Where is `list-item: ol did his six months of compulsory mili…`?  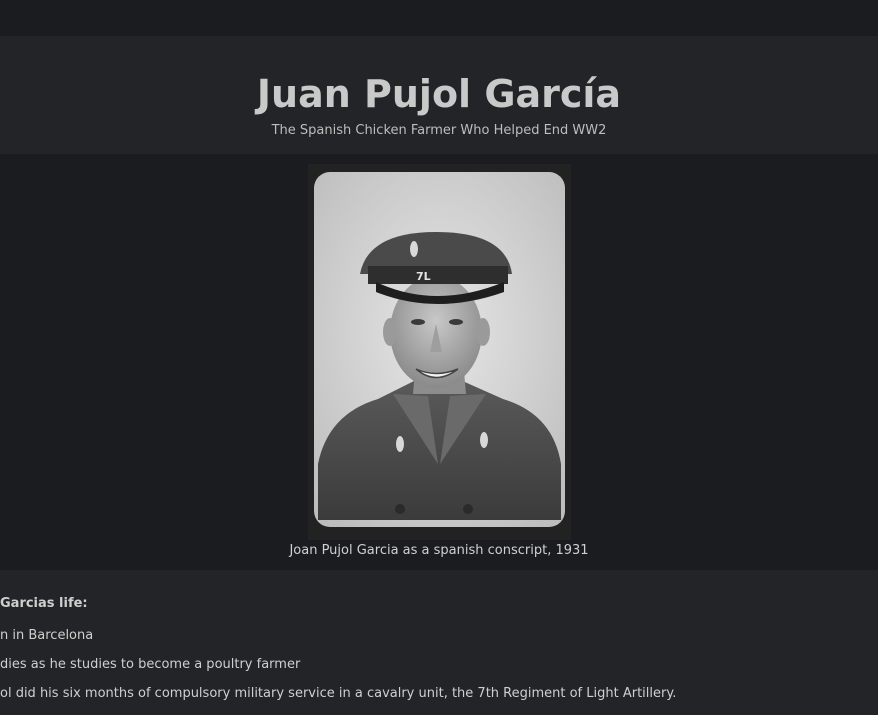 list-item: ol did his six months of compulsory mili… is located at coordinates (338, 693).